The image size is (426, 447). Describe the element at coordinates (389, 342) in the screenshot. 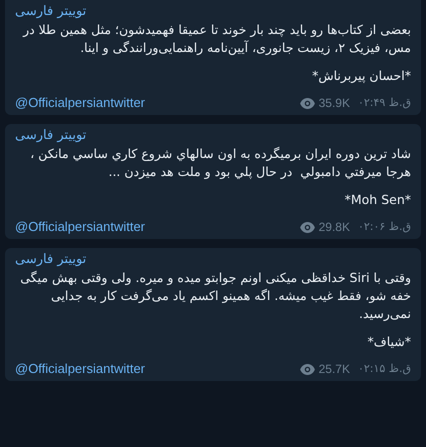

I see `signature: *شیاف*` at that location.